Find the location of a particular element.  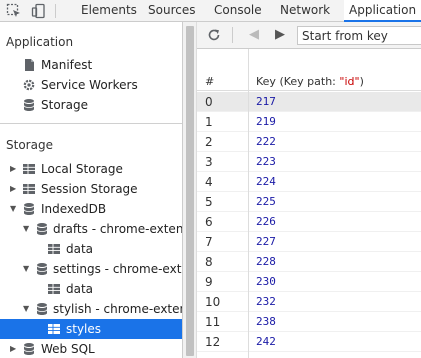

sidebar-item-label: styles is located at coordinates (84, 329).